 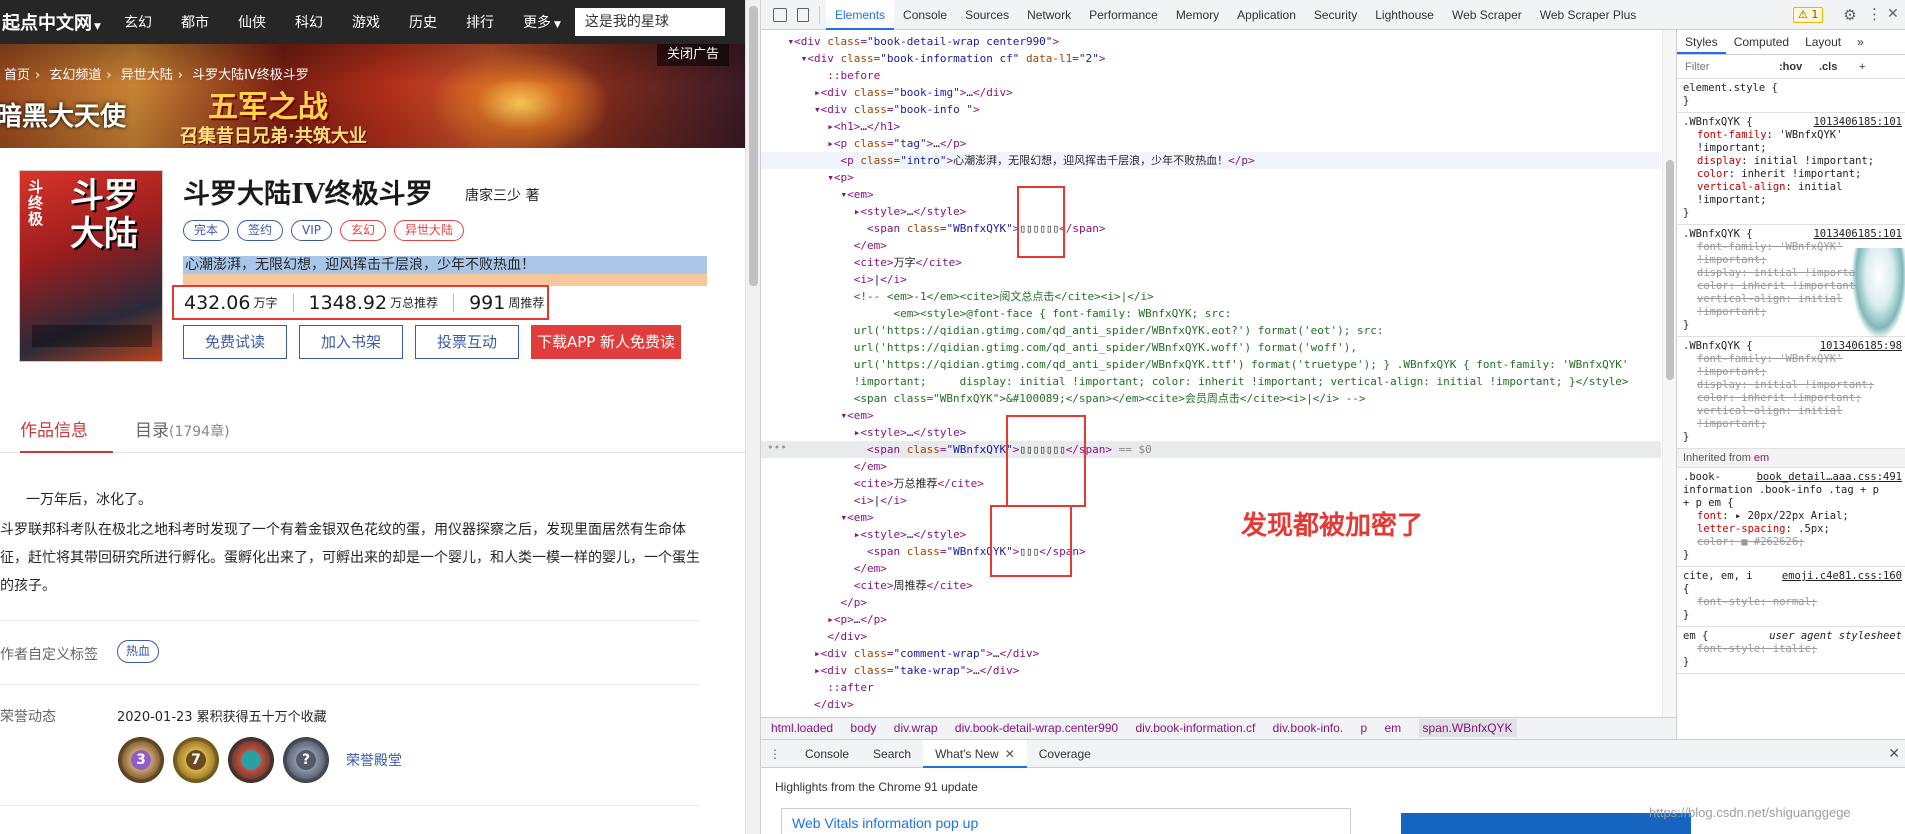 What do you see at coordinates (62, 22) in the screenshot?
I see `site-logo: 起点中文网 ▼` at bounding box center [62, 22].